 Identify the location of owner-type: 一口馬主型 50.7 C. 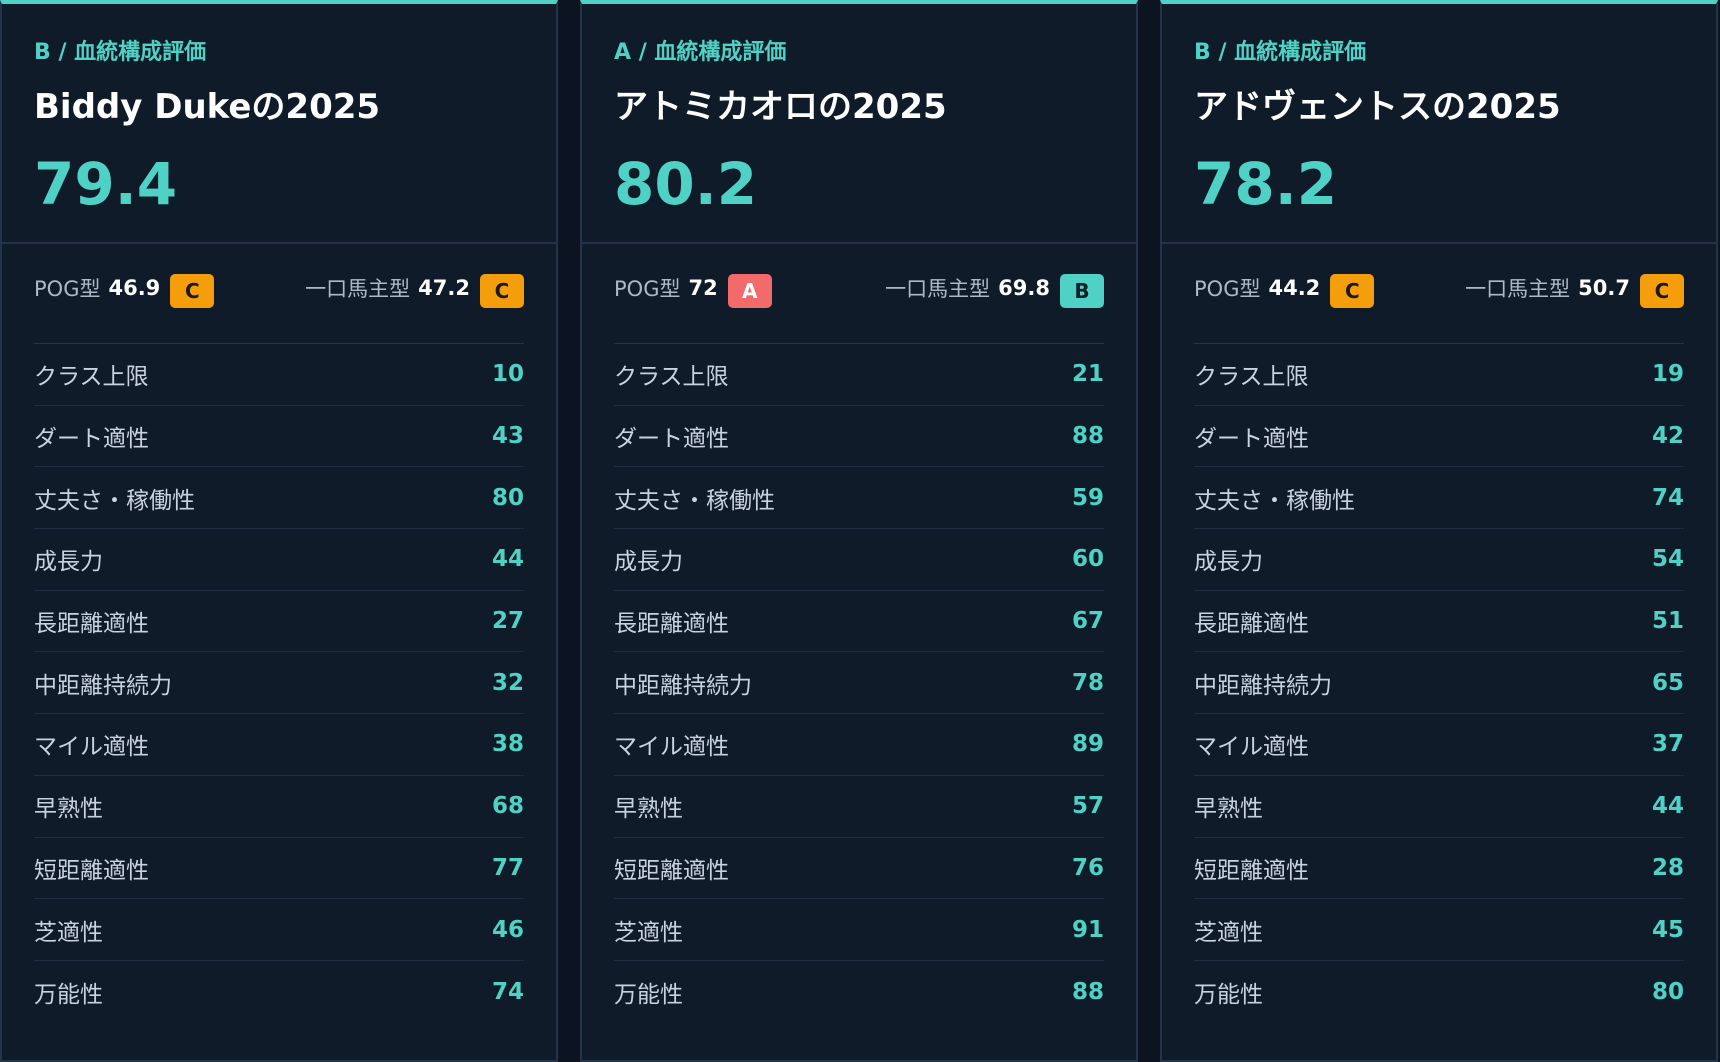
(1574, 288).